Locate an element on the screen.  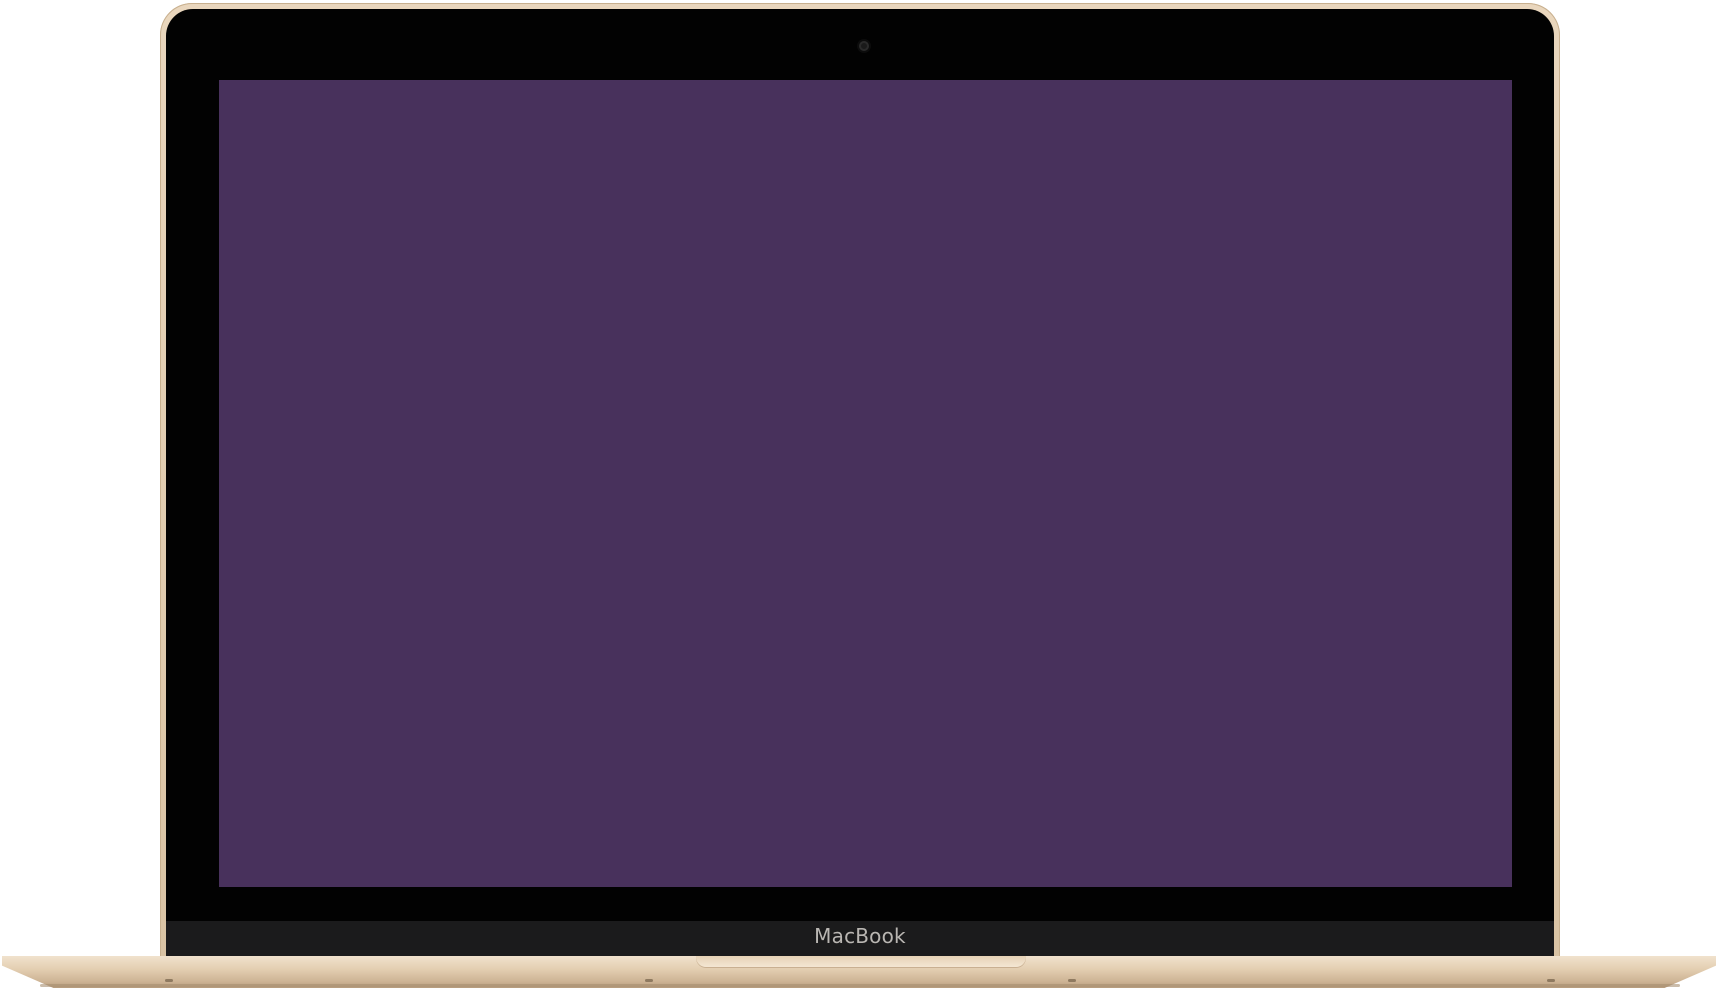
bezel-chin: MacBook is located at coordinates (860, 939).